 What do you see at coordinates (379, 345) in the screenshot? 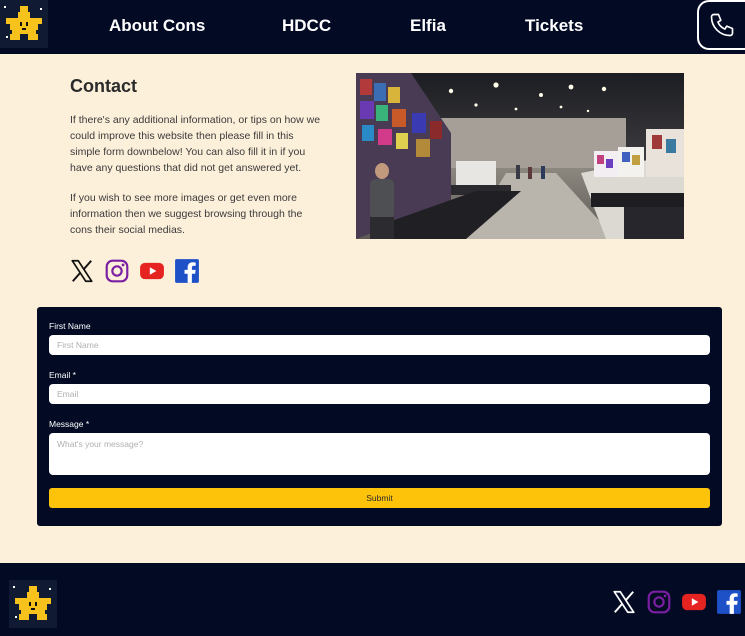
I see `first-name-input` at bounding box center [379, 345].